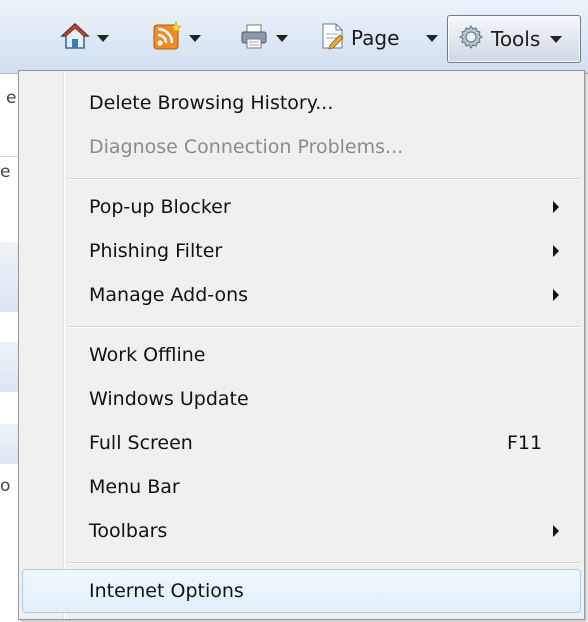 The image size is (588, 622). What do you see at coordinates (195, 40) in the screenshot?
I see `feeds-dropdown-arrow` at bounding box center [195, 40].